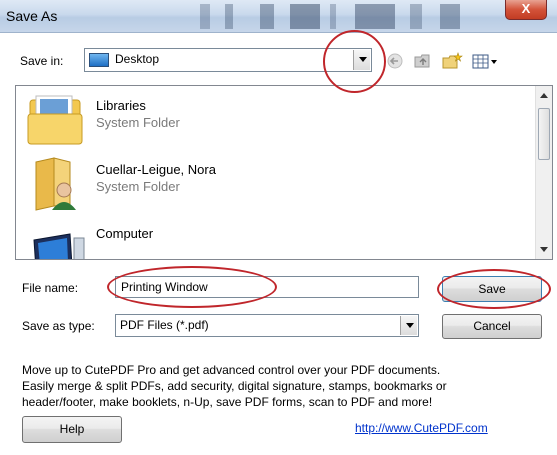  What do you see at coordinates (164, 287) in the screenshot?
I see `file-name-value: Printing Window` at bounding box center [164, 287].